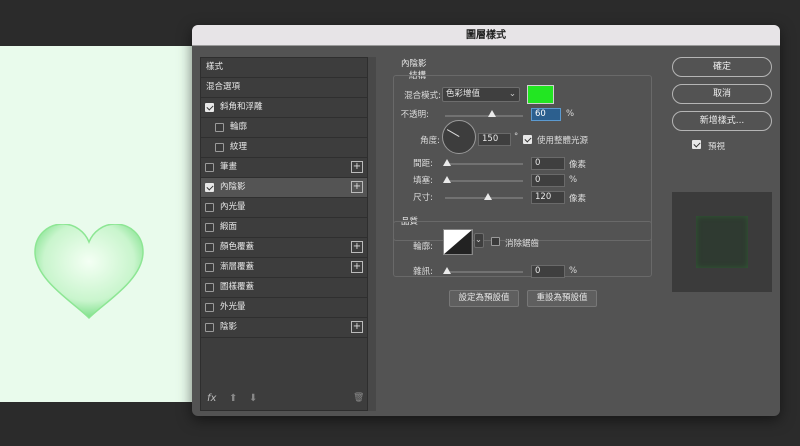  I want to click on choke-unit: %, so click(573, 180).